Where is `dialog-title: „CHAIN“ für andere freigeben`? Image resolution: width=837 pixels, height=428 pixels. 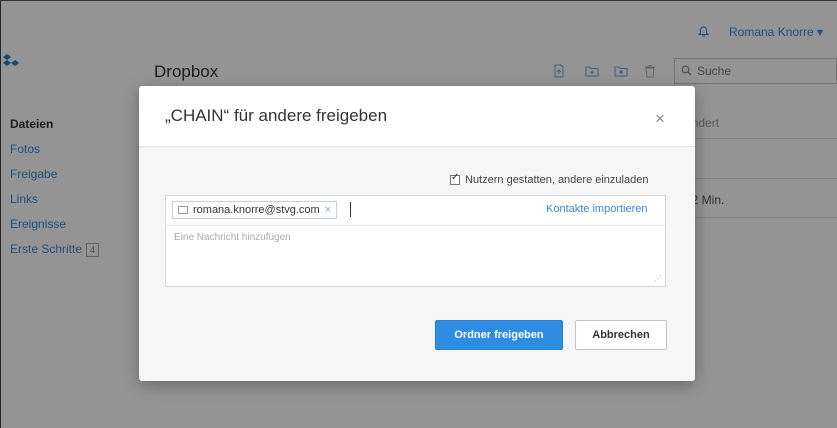
dialog-title: „CHAIN“ für andere freigeben is located at coordinates (276, 115).